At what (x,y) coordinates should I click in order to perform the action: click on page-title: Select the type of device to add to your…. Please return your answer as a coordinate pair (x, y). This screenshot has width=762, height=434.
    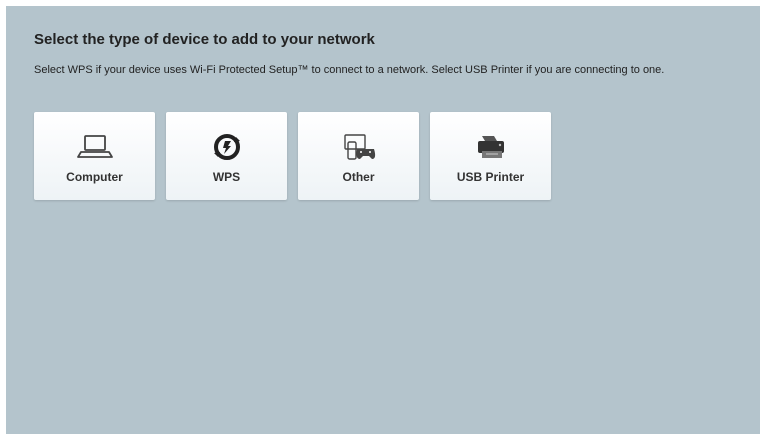
    Looking at the image, I should click on (204, 39).